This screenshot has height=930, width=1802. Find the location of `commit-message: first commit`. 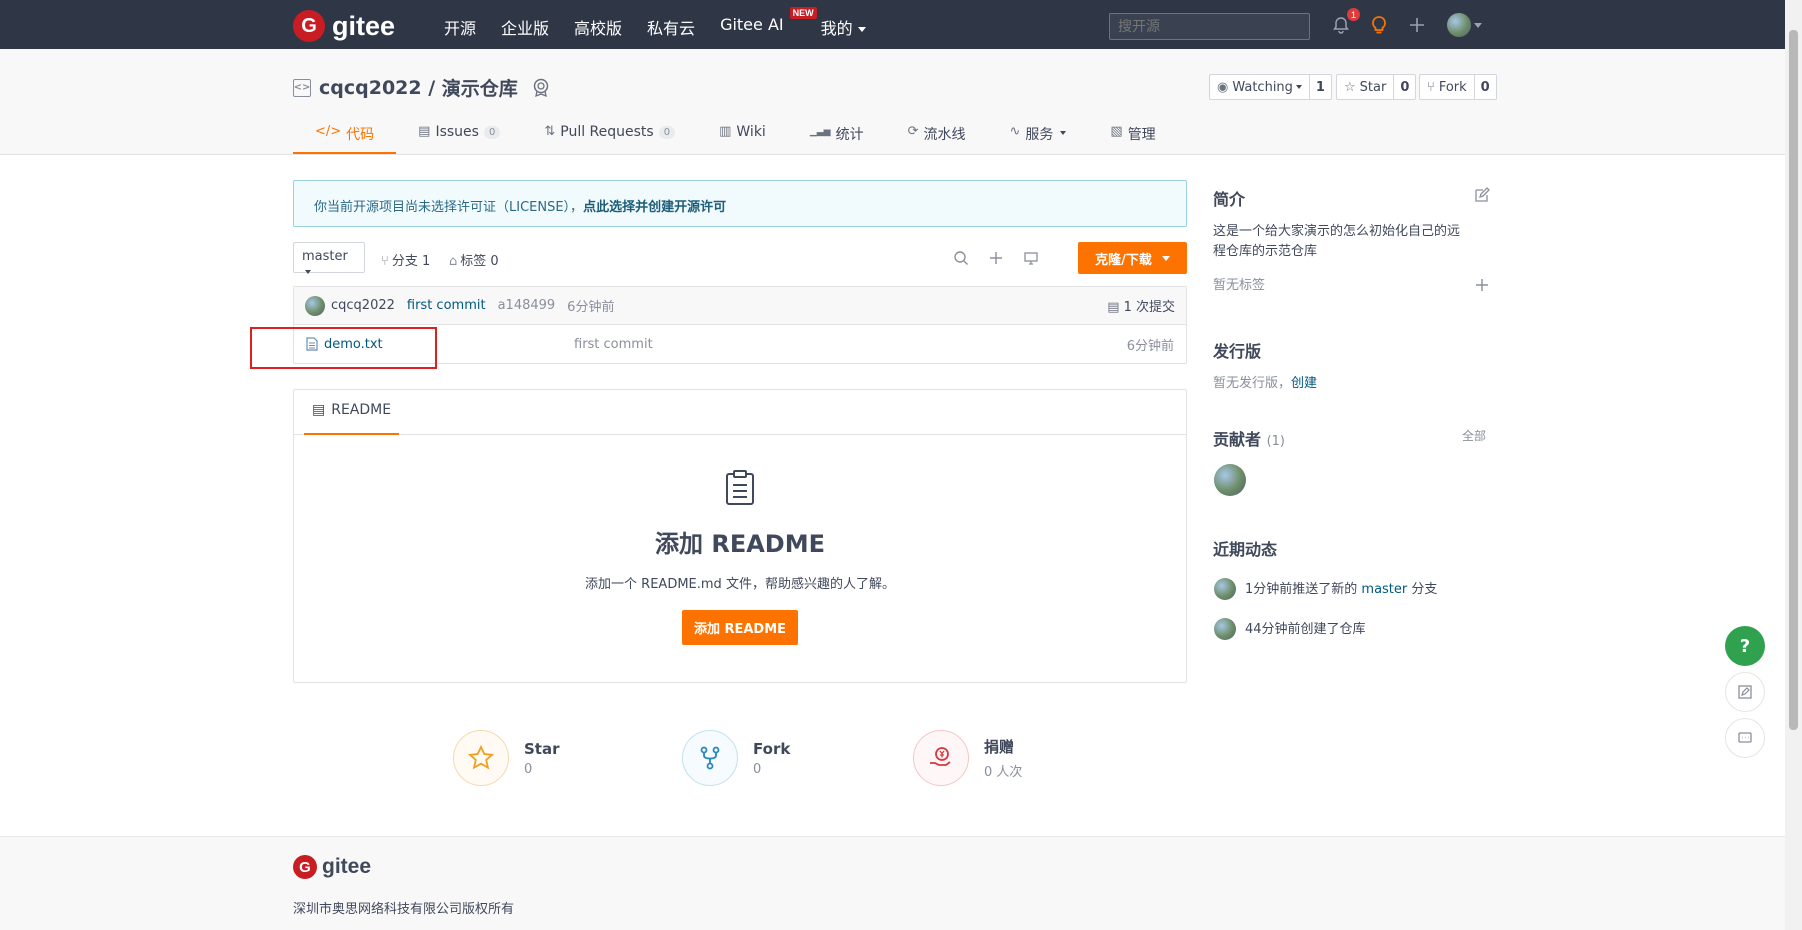

commit-message: first commit is located at coordinates (446, 305).